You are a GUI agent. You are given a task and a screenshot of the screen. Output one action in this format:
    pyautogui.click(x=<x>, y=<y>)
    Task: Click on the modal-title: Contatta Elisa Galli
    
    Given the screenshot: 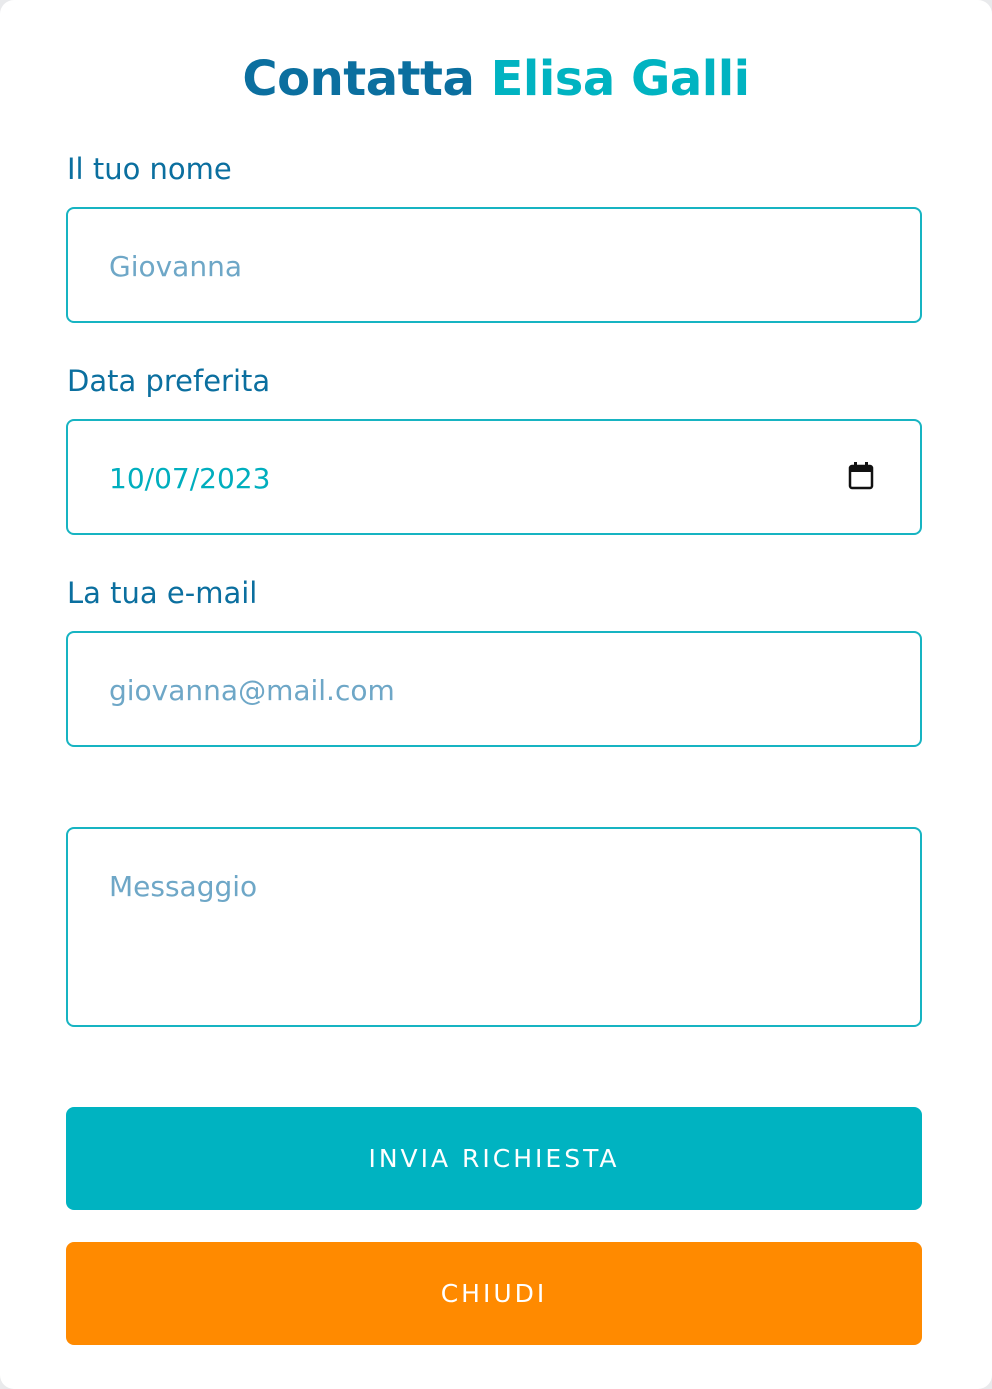 What is the action you would take?
    pyautogui.click(x=496, y=79)
    